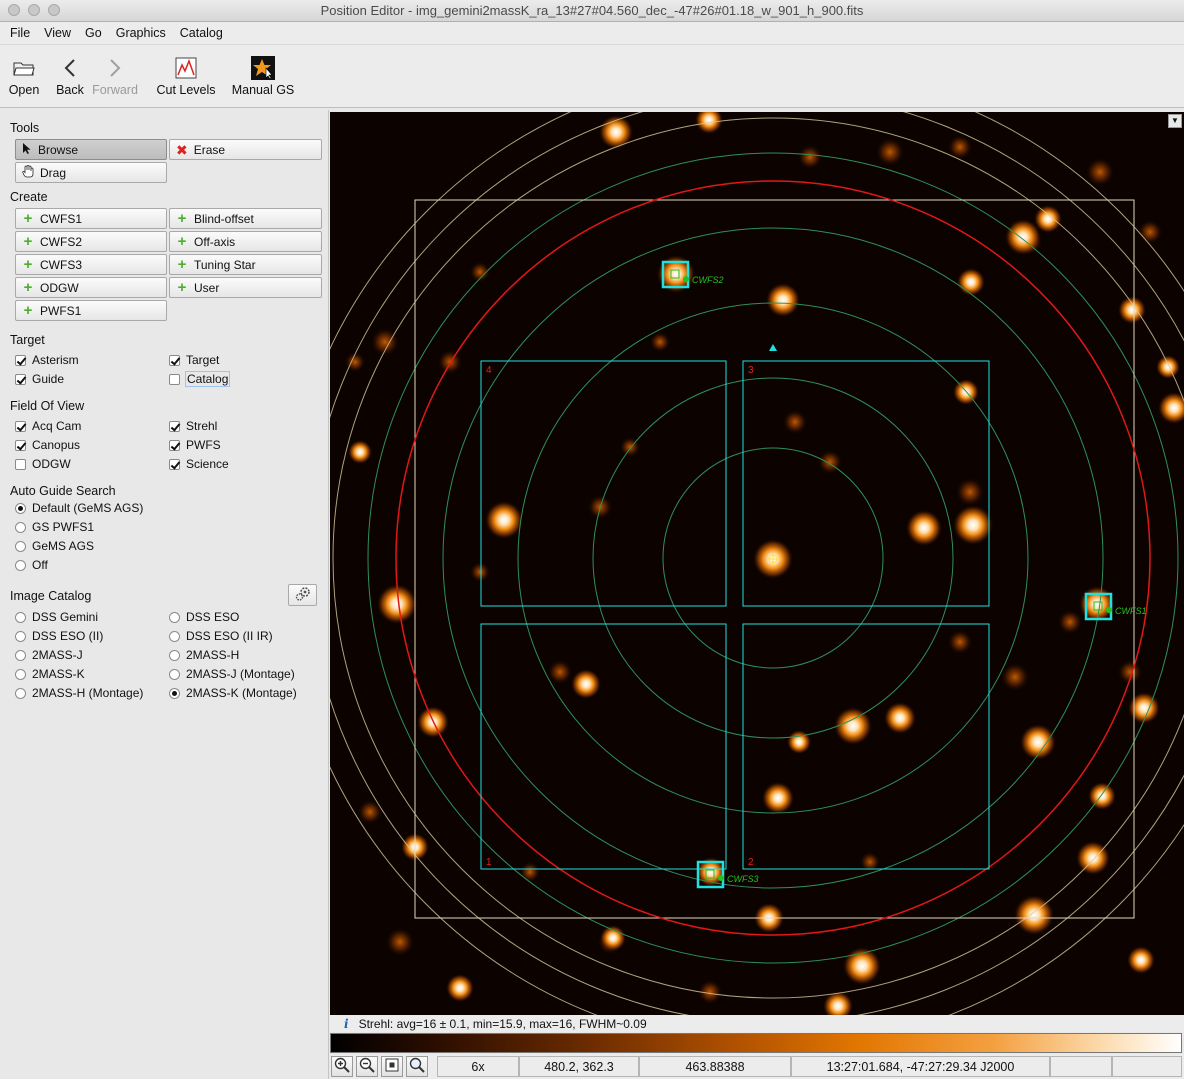 This screenshot has height=1079, width=1184. I want to click on create-blind-offset-button: + Blind-offset, so click(245, 218).